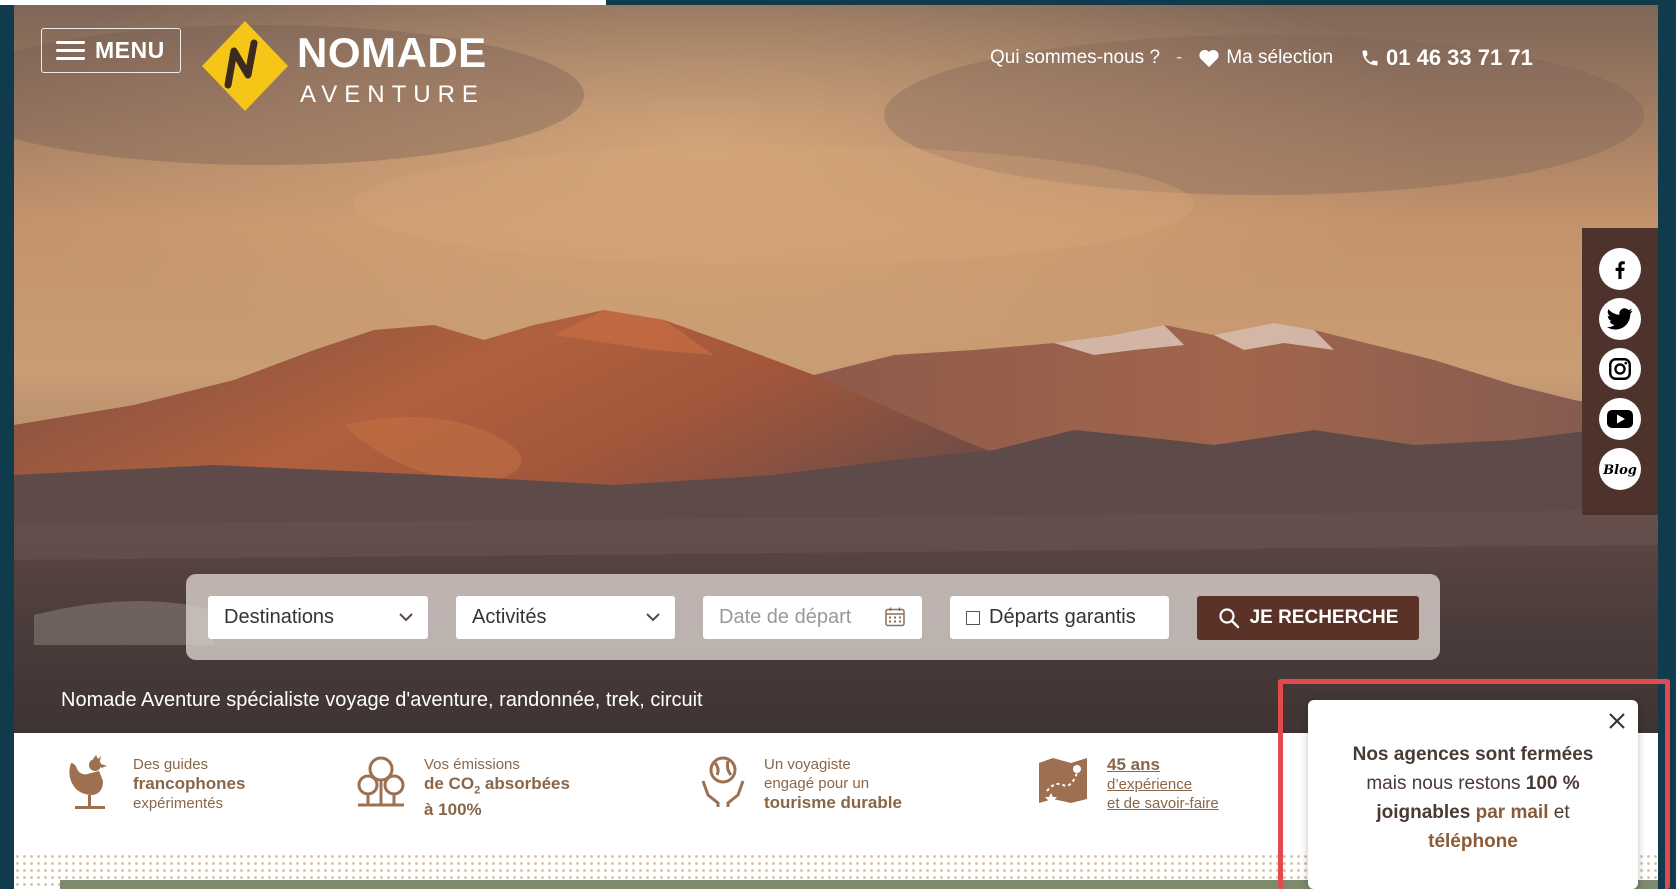  What do you see at coordinates (1561, 812) in the screenshot?
I see `popup-line3c: et` at bounding box center [1561, 812].